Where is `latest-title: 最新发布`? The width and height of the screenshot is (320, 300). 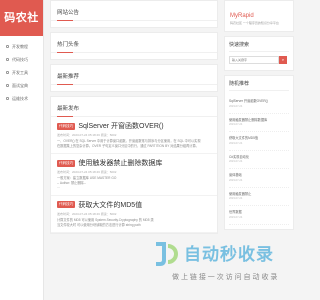 latest-title: 最新发布 is located at coordinates (134, 107).